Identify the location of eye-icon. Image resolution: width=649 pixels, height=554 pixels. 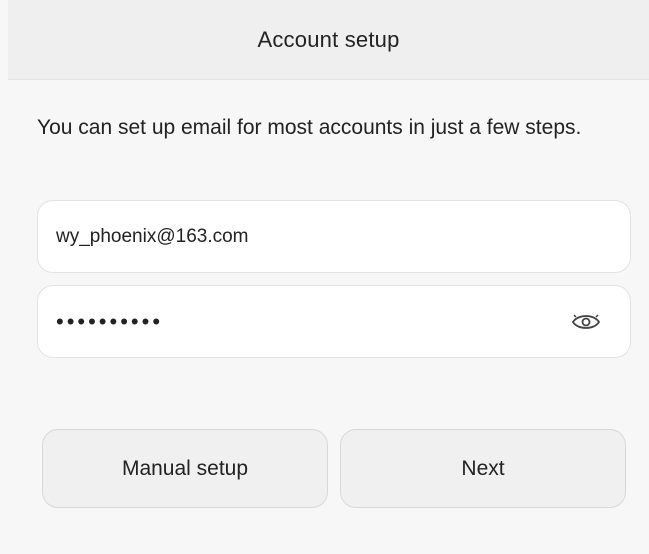
(586, 322).